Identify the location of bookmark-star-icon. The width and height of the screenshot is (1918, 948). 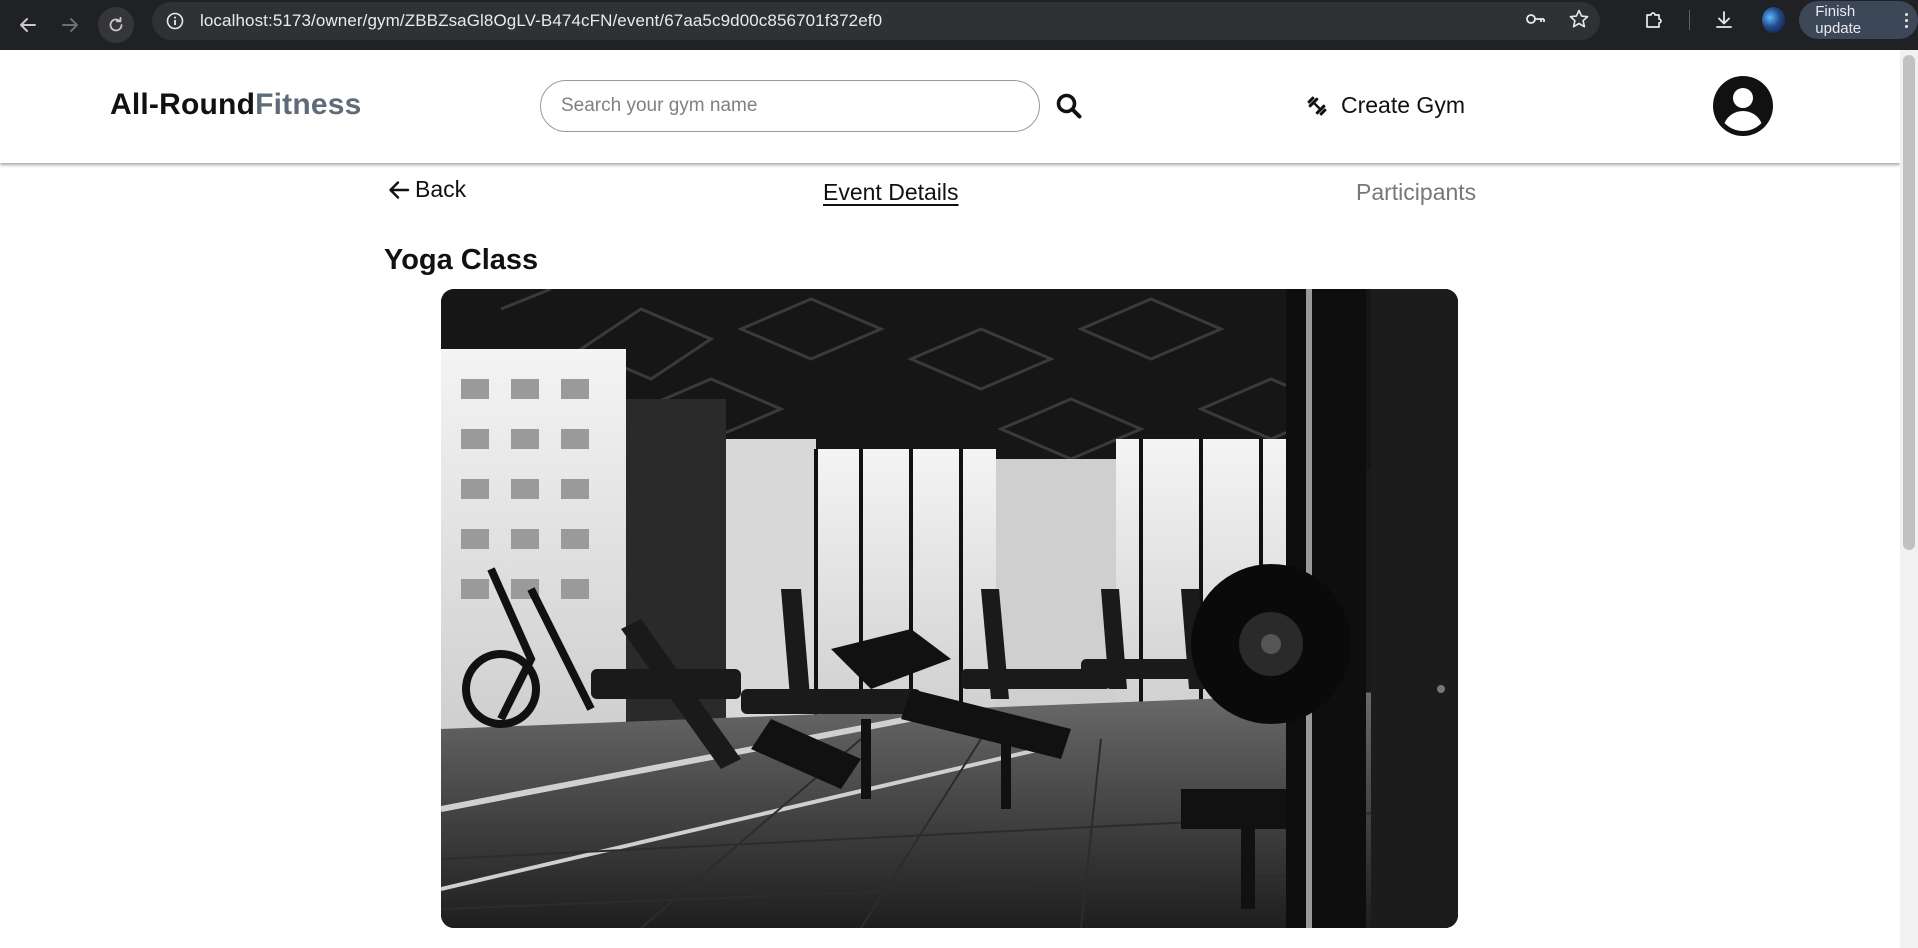
(1579, 21).